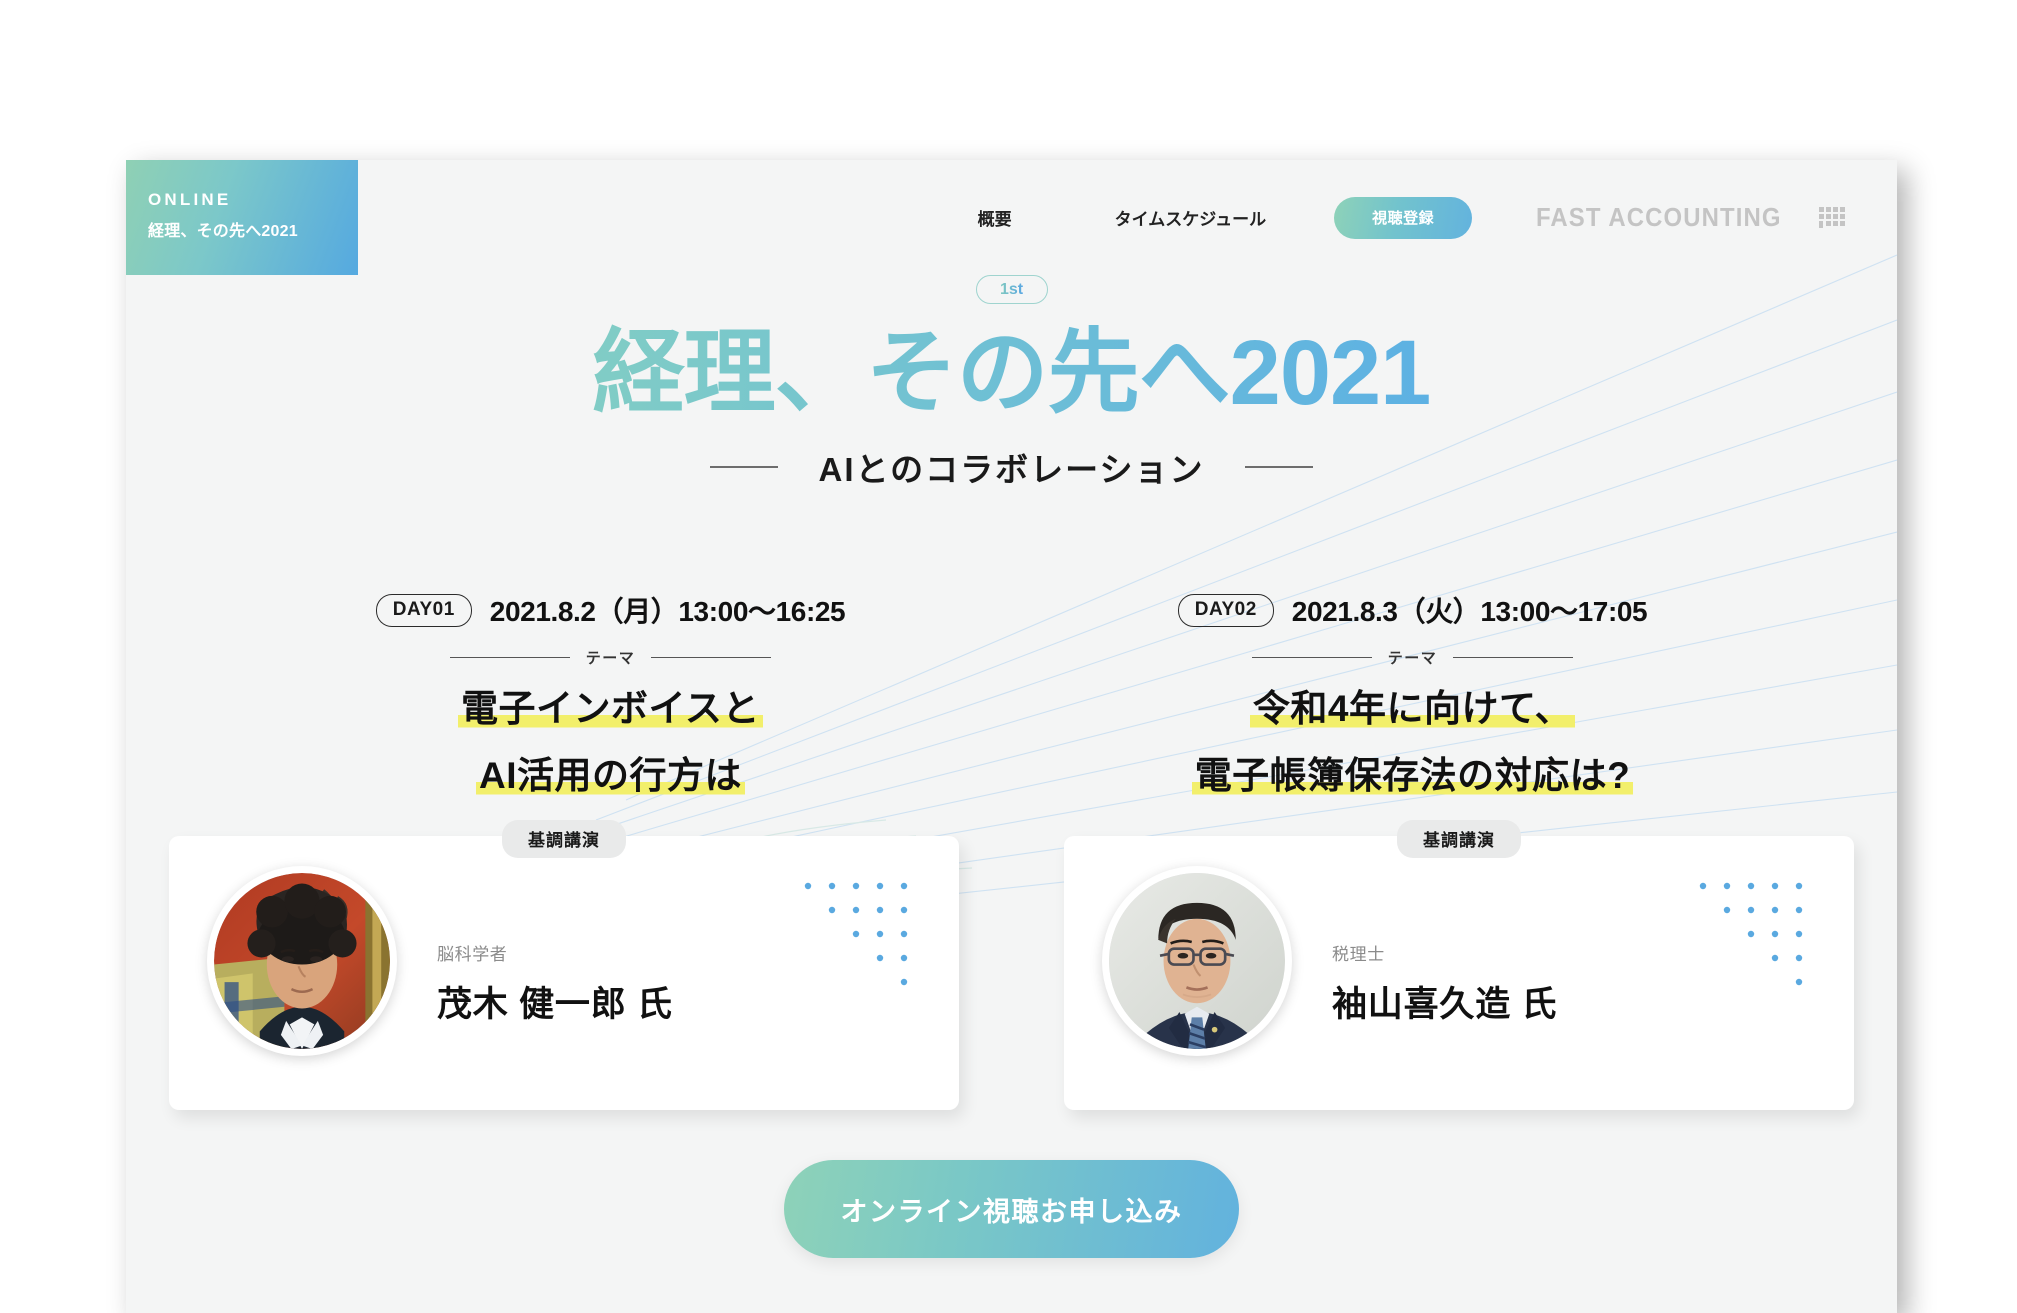 The height and width of the screenshot is (1313, 2017). I want to click on hero-section: 1st 経理、その先へ2021 AIとのコラボレーション, so click(1011, 383).